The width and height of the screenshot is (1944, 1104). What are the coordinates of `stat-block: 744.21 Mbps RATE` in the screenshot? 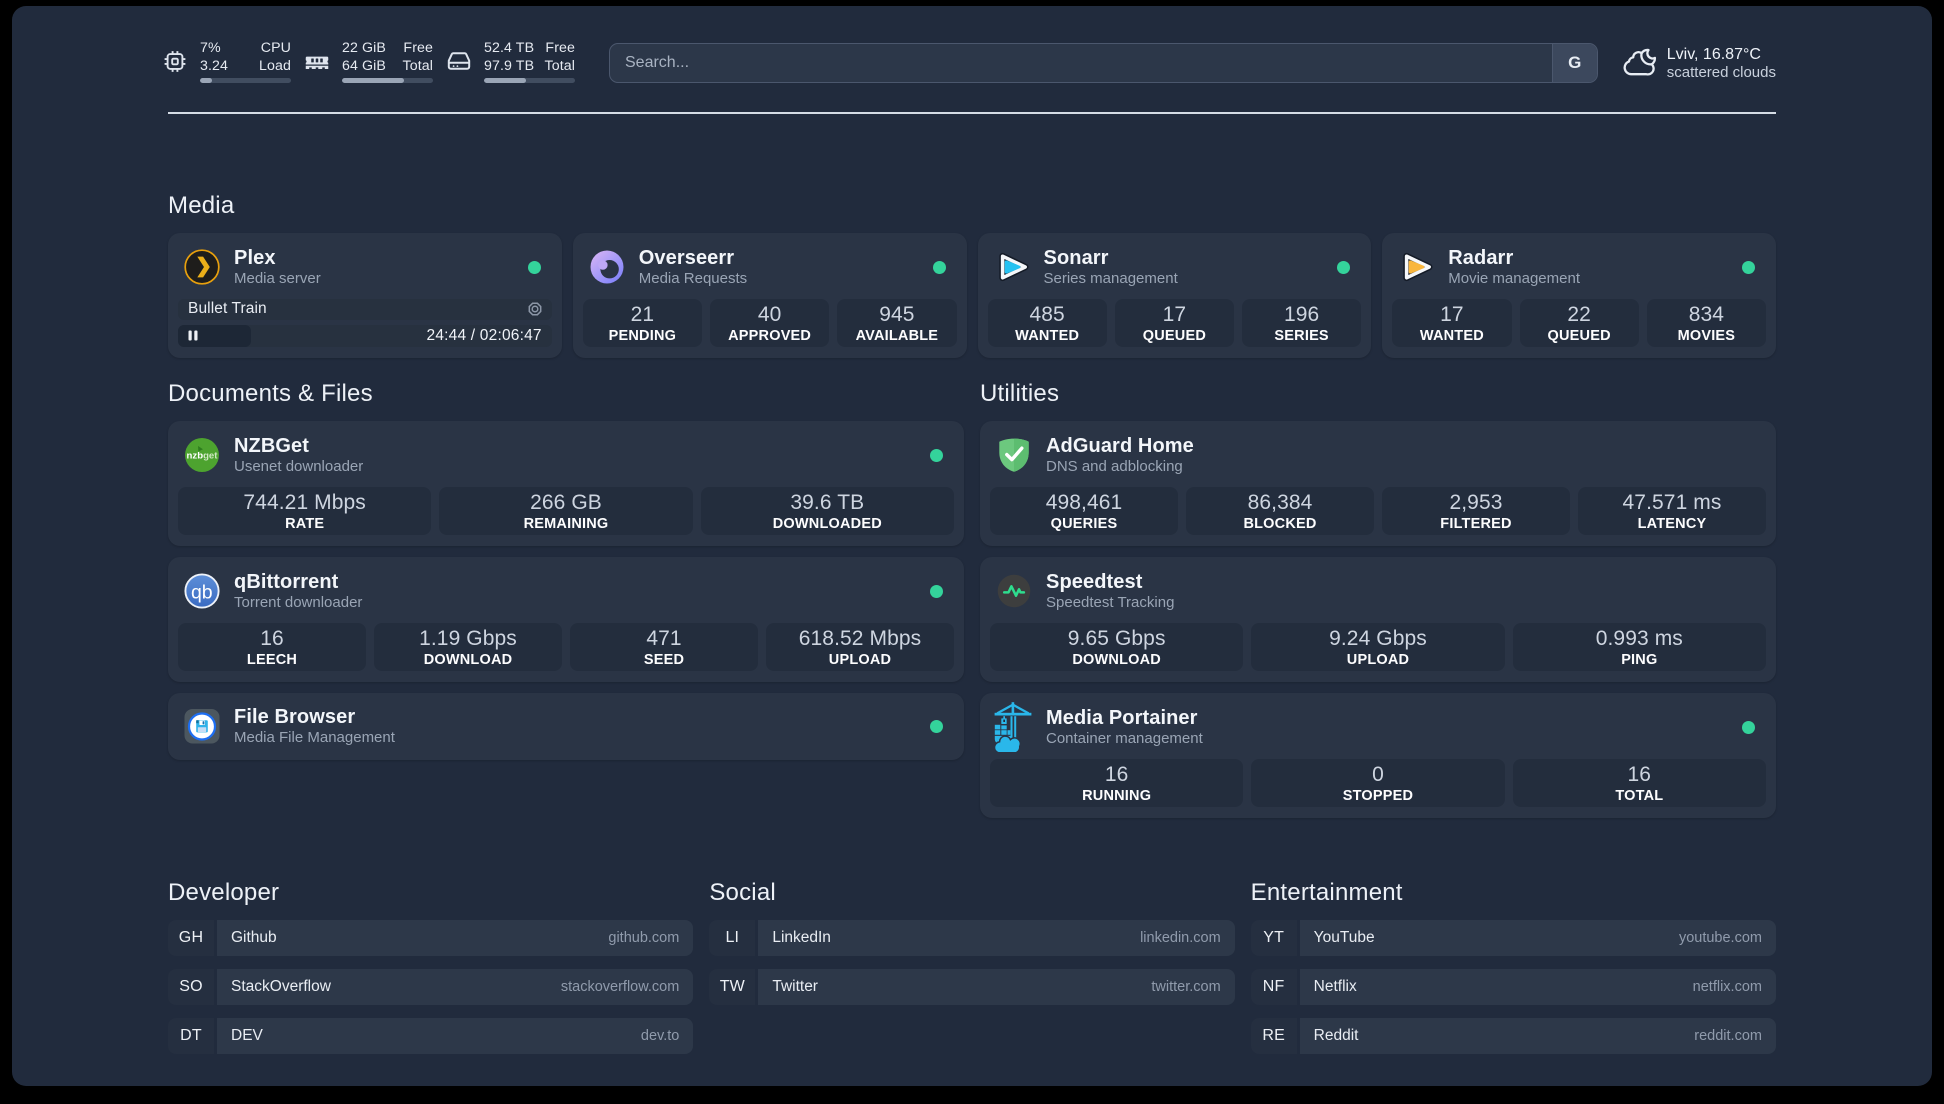 It's located at (305, 510).